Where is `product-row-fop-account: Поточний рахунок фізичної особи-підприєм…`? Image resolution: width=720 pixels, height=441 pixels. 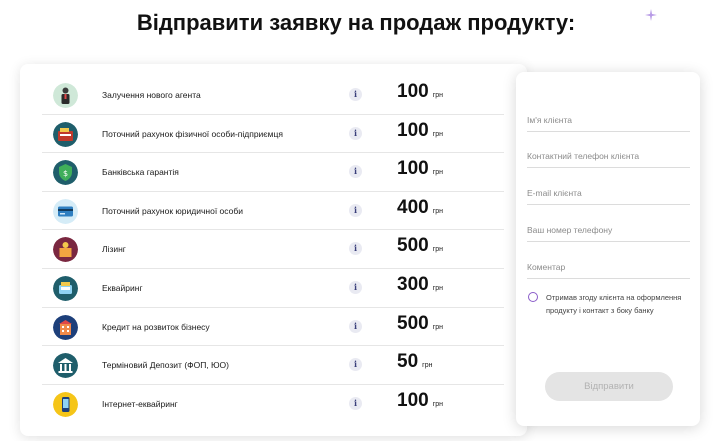 product-row-fop-account: Поточний рахунок фізичної особи-підприєм… is located at coordinates (273, 134).